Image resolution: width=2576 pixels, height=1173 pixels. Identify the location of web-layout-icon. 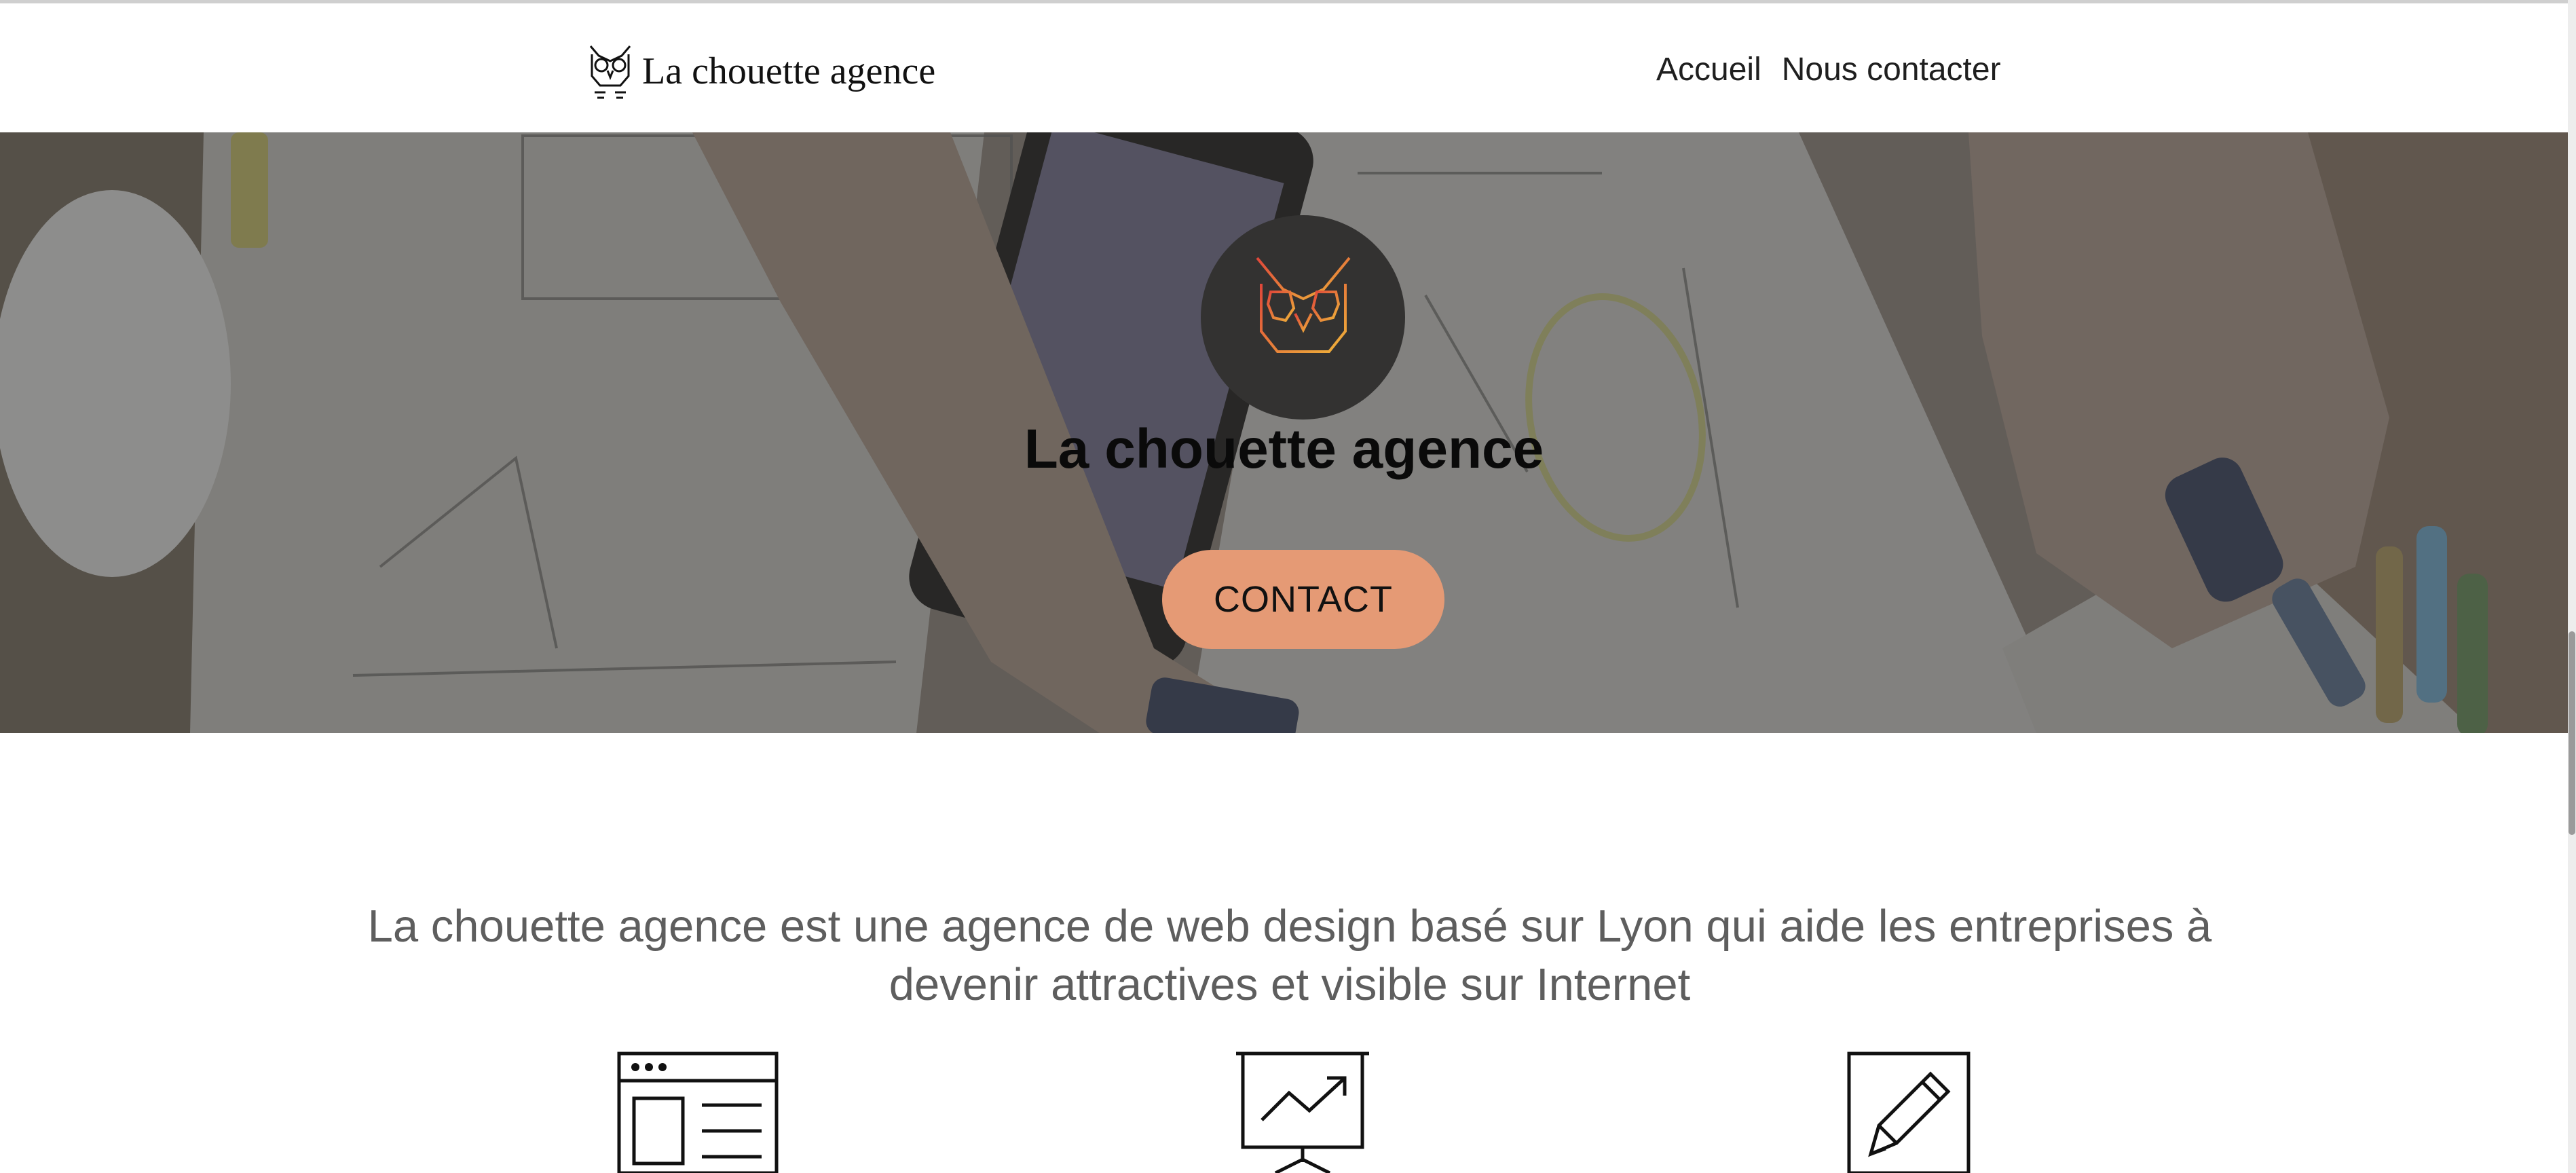
(698, 1109).